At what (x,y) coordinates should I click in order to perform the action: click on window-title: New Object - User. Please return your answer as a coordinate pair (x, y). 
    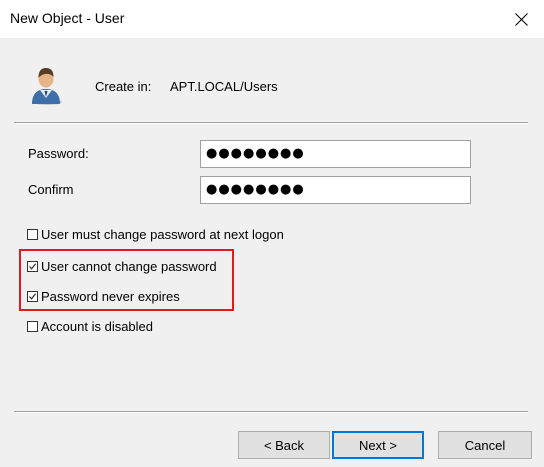
    Looking at the image, I should click on (67, 18).